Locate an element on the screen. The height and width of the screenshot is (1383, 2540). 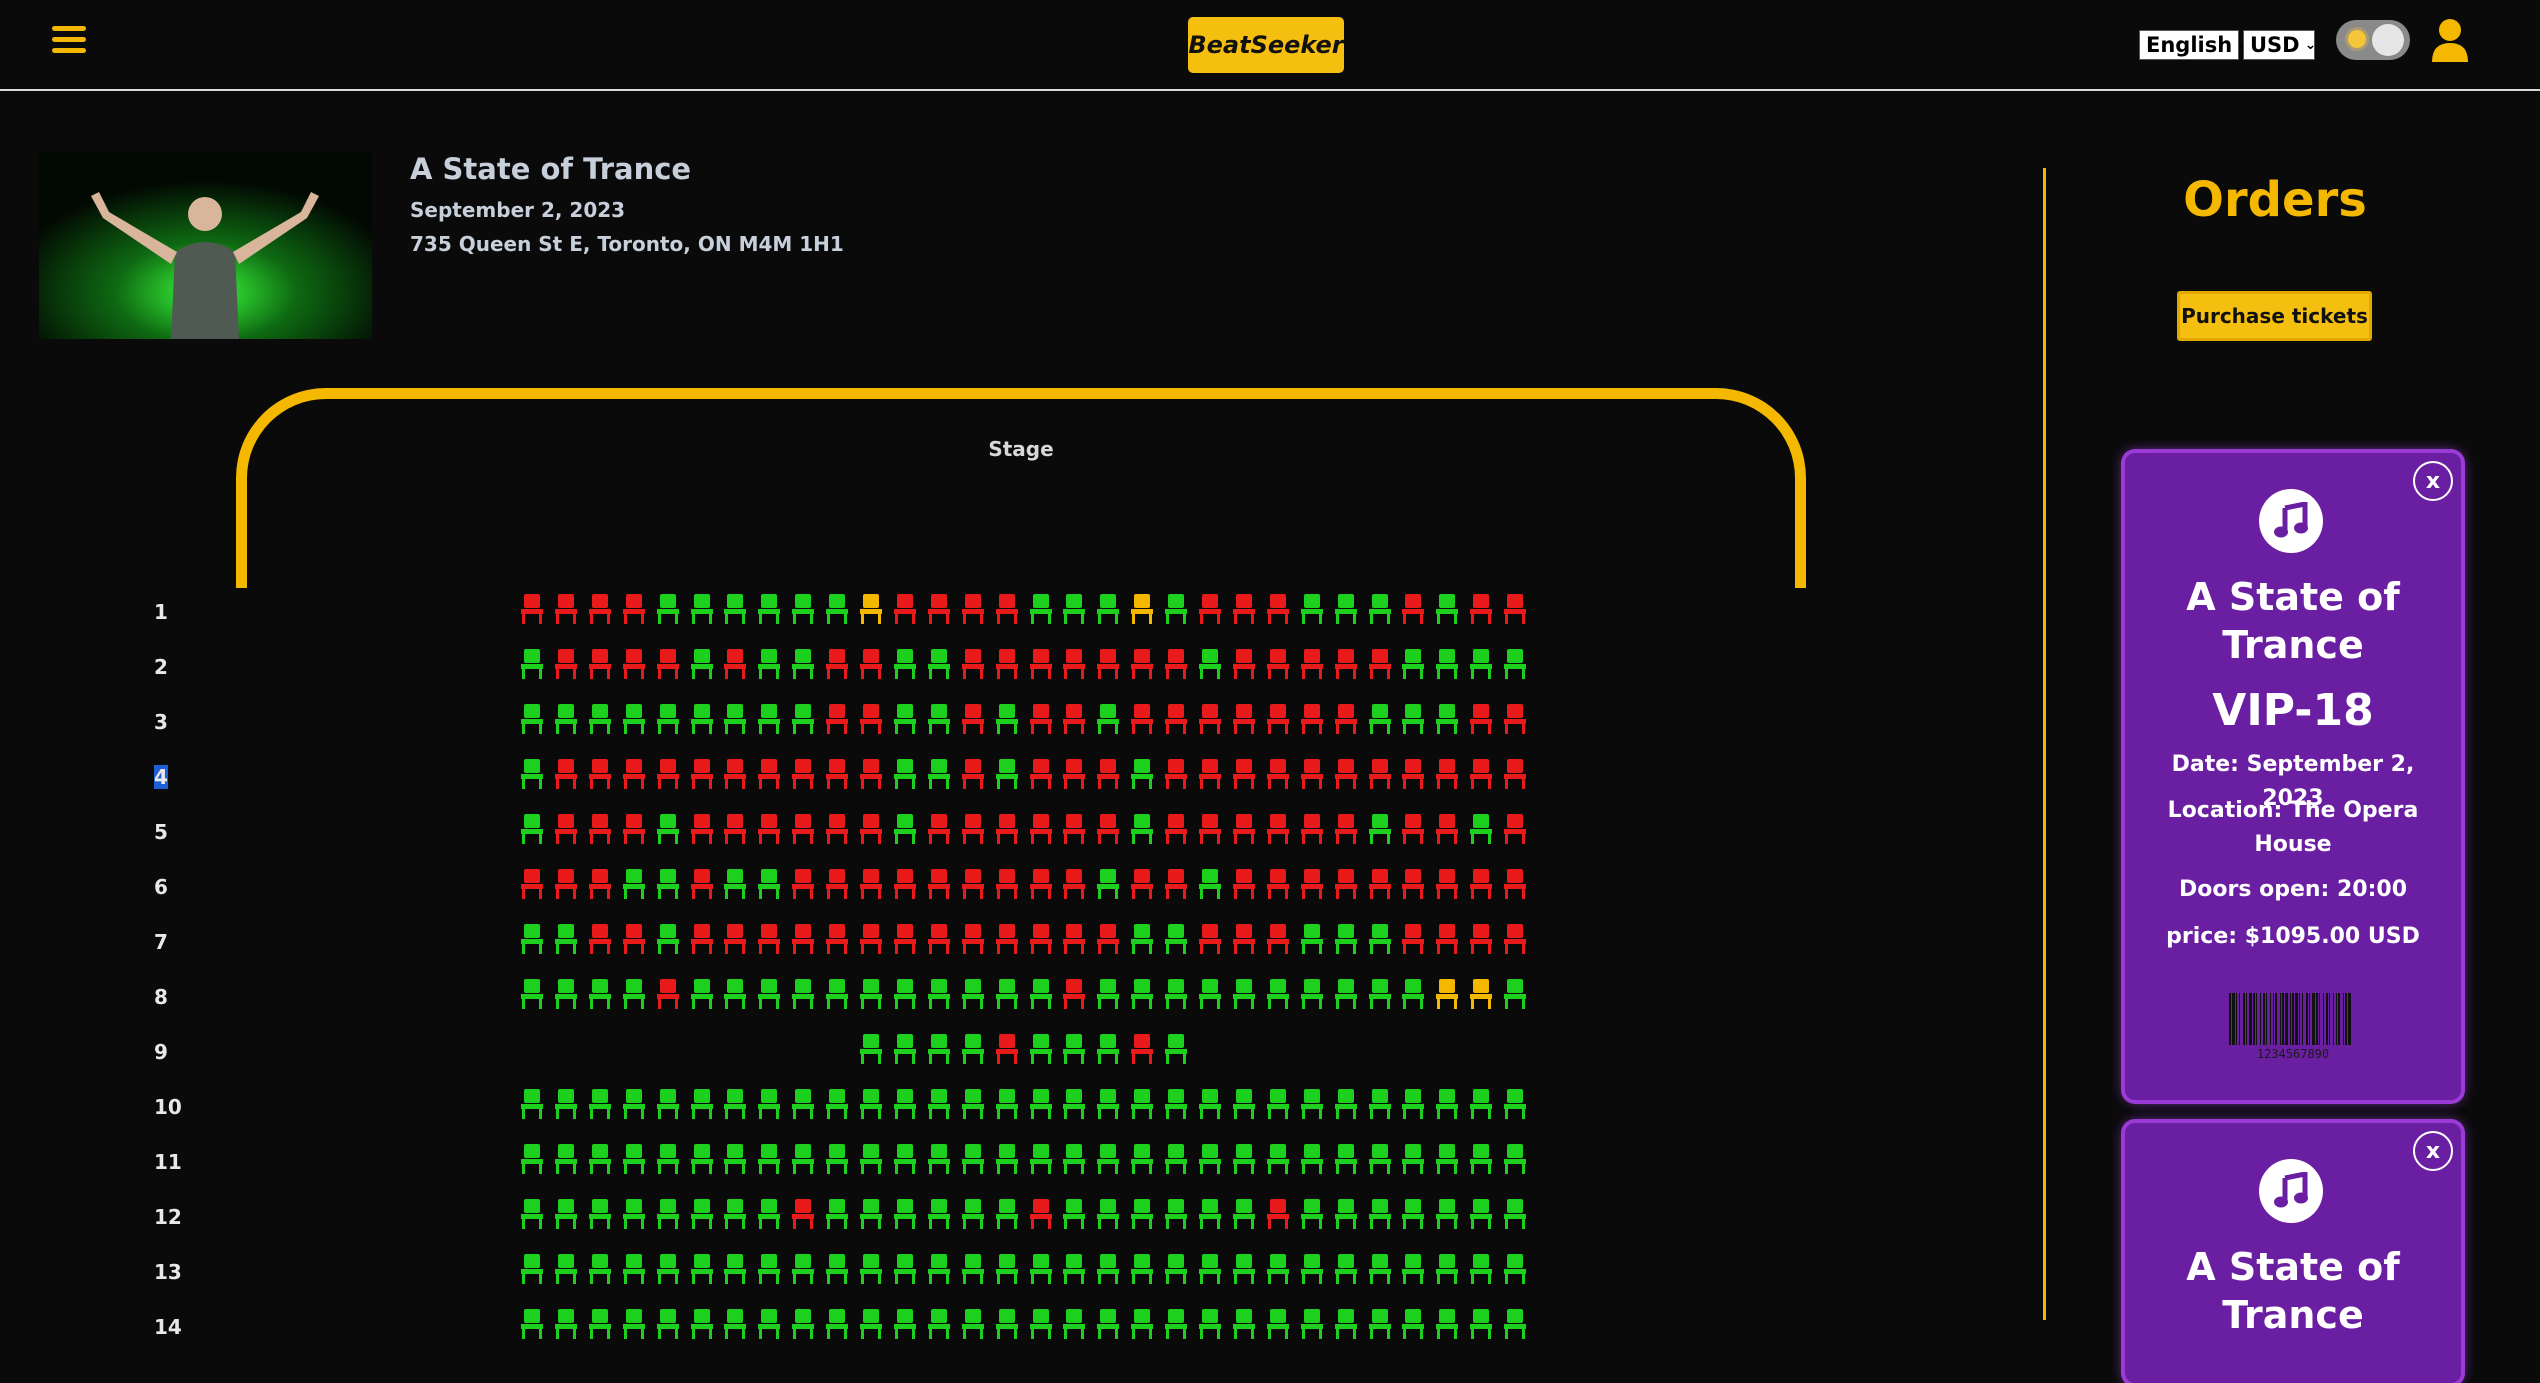
hamburger-menu-icon is located at coordinates (69, 43).